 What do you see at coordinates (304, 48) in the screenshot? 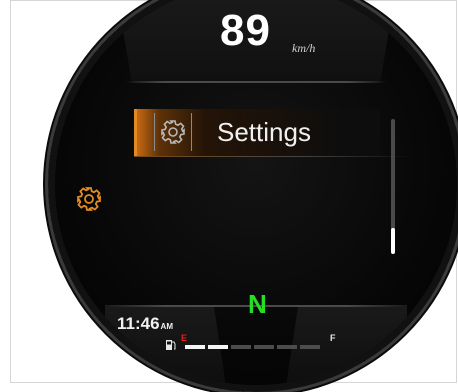
I see `speed-unit-label: km/h` at bounding box center [304, 48].